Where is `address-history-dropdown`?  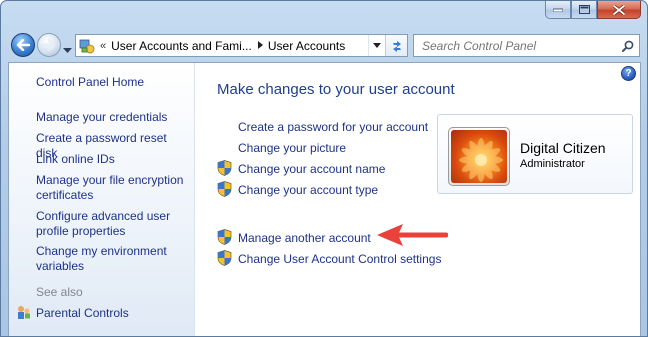 address-history-dropdown is located at coordinates (376, 45).